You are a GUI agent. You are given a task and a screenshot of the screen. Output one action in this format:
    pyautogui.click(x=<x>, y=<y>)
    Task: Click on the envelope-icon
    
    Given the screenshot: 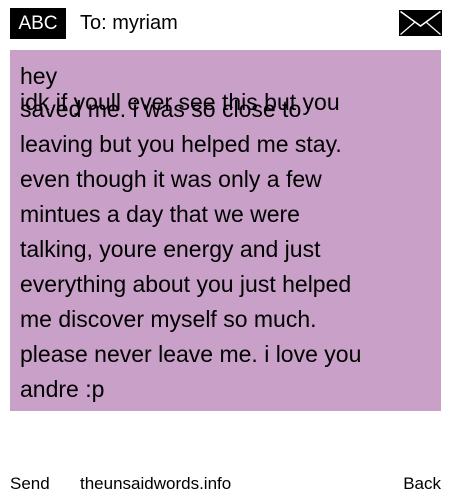 What is the action you would take?
    pyautogui.click(x=420, y=23)
    